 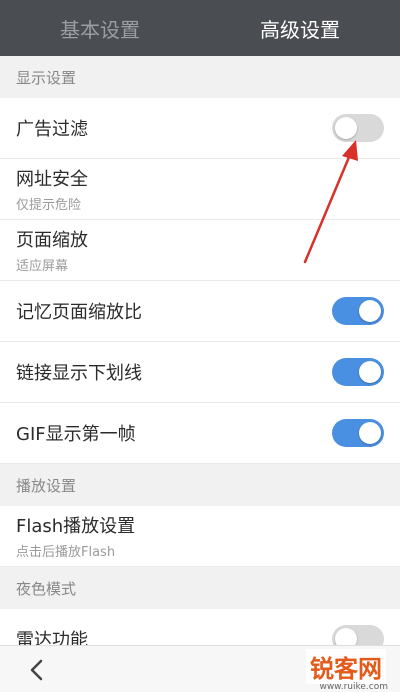 I want to click on section-display: 显示设置, so click(x=200, y=77).